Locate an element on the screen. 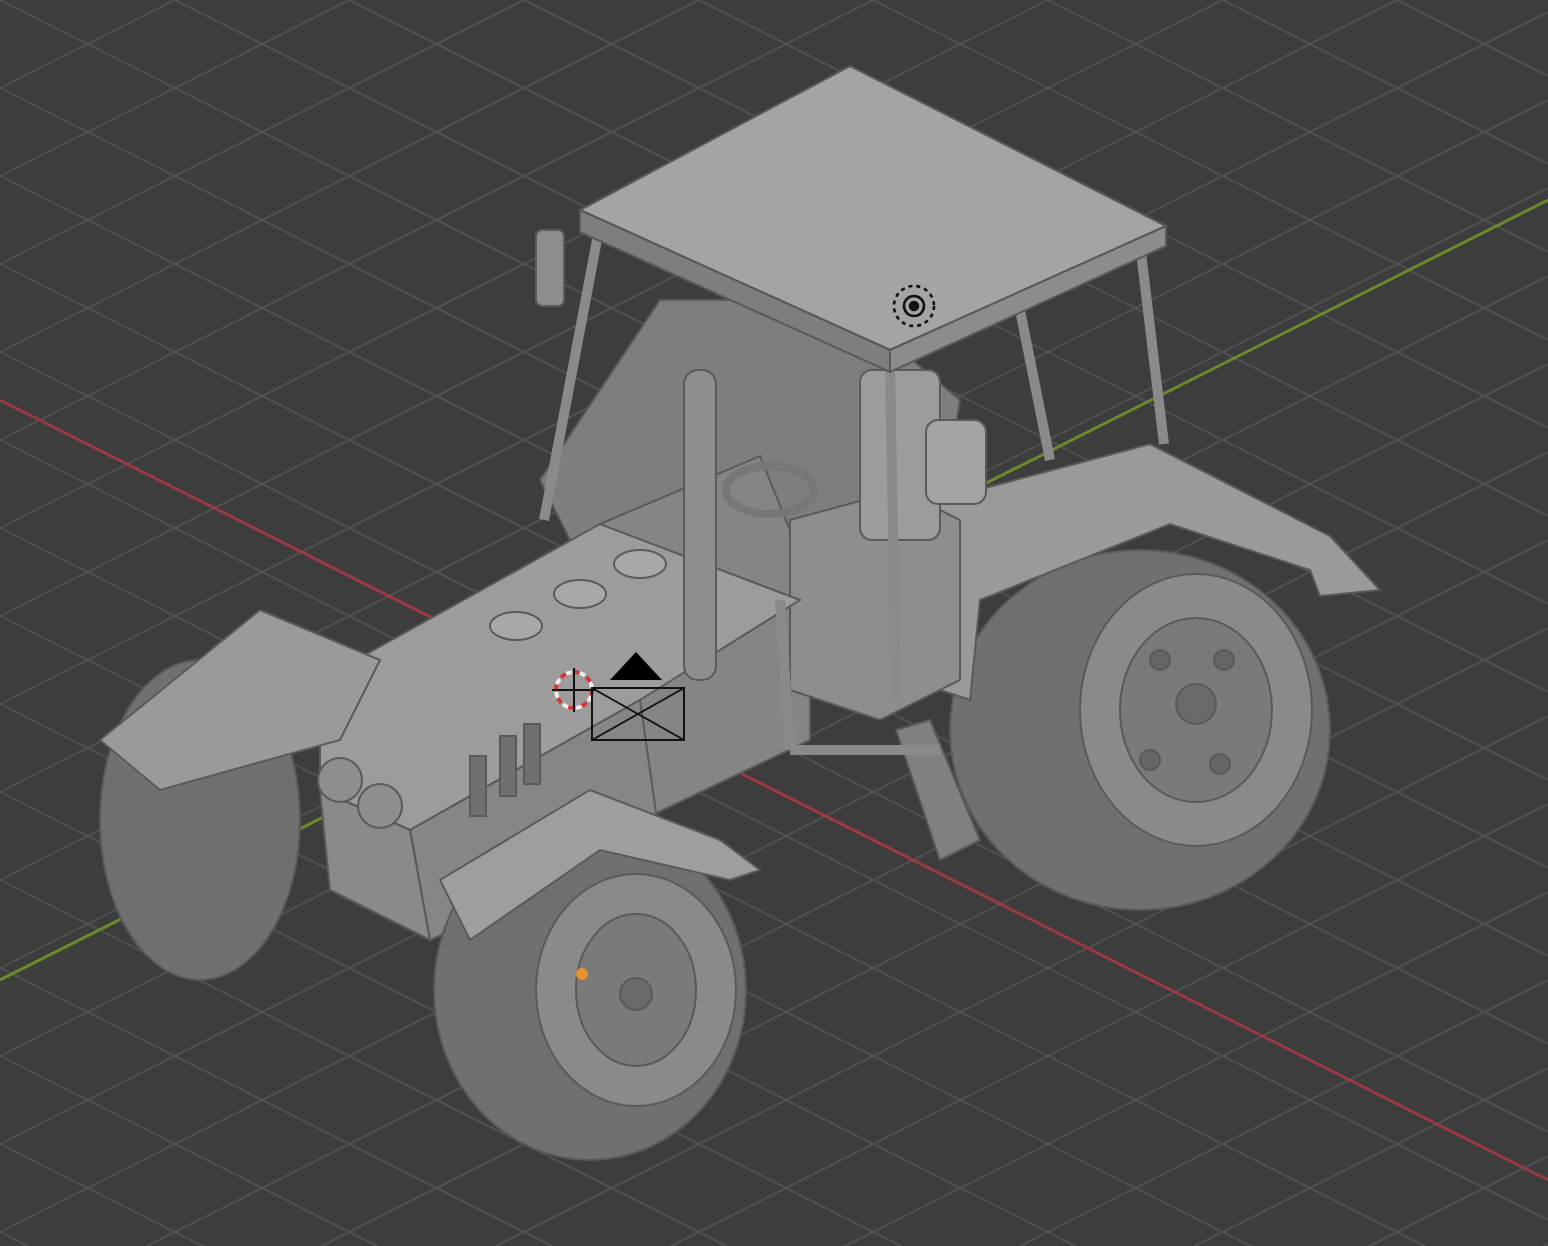  camera-wireframe-icon is located at coordinates (638, 696).